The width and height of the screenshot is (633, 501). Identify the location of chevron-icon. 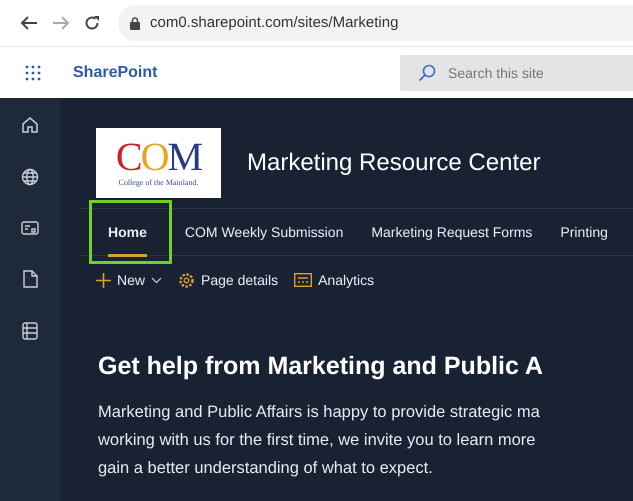
(156, 280).